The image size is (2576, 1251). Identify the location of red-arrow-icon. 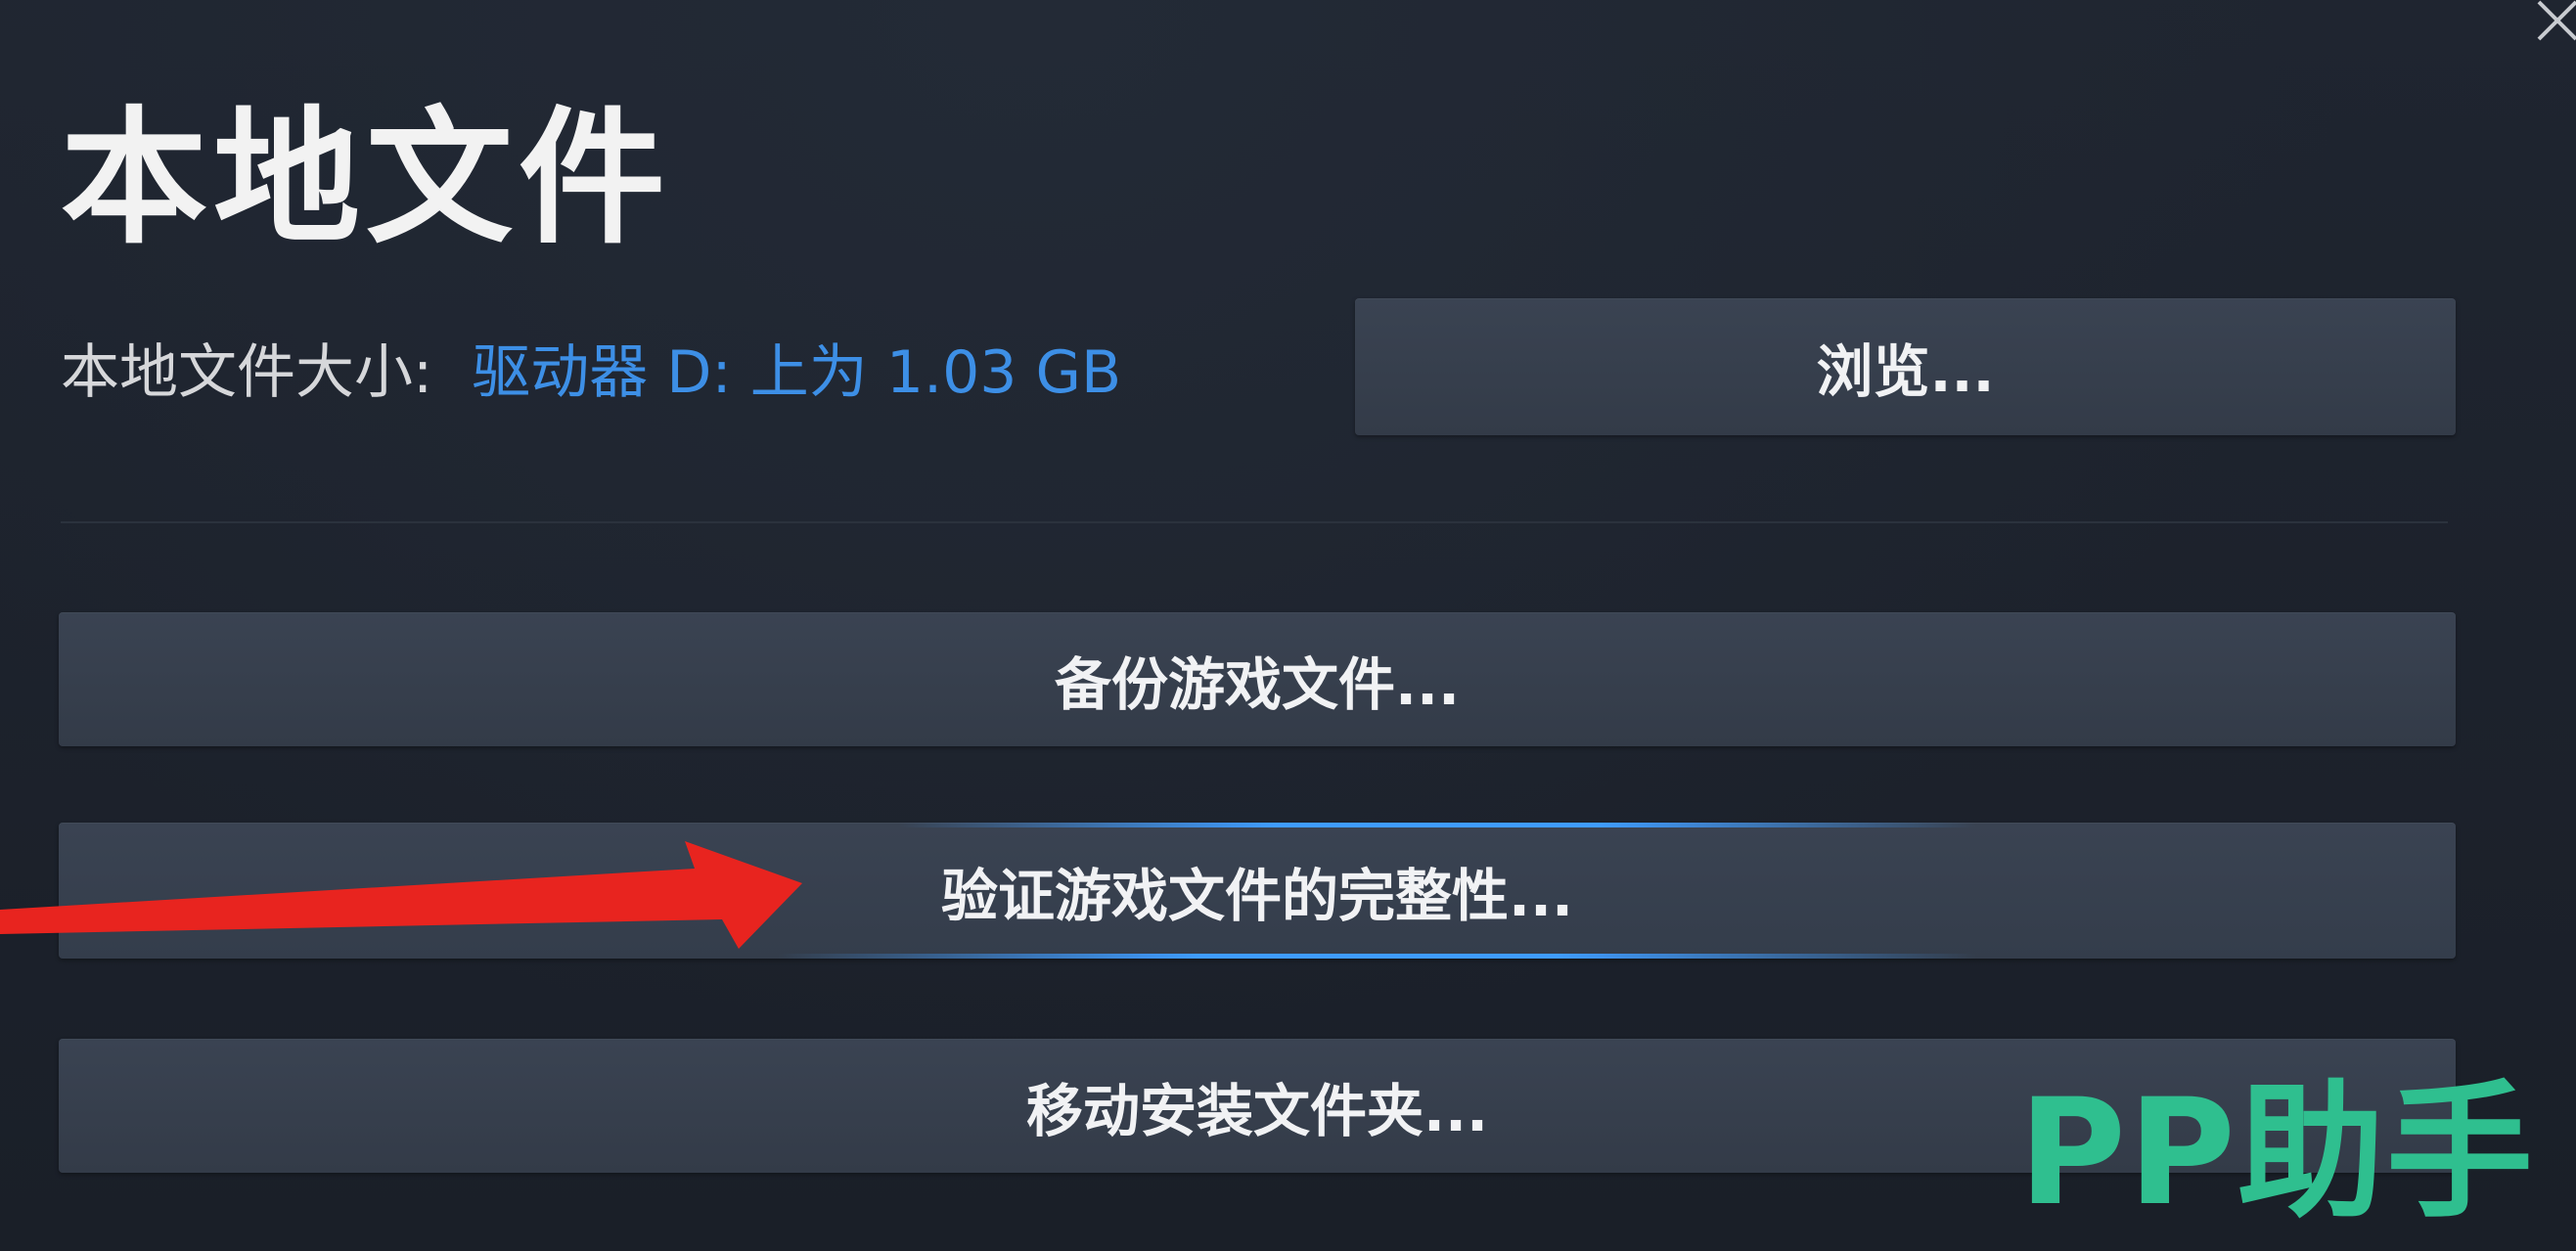
(401, 895).